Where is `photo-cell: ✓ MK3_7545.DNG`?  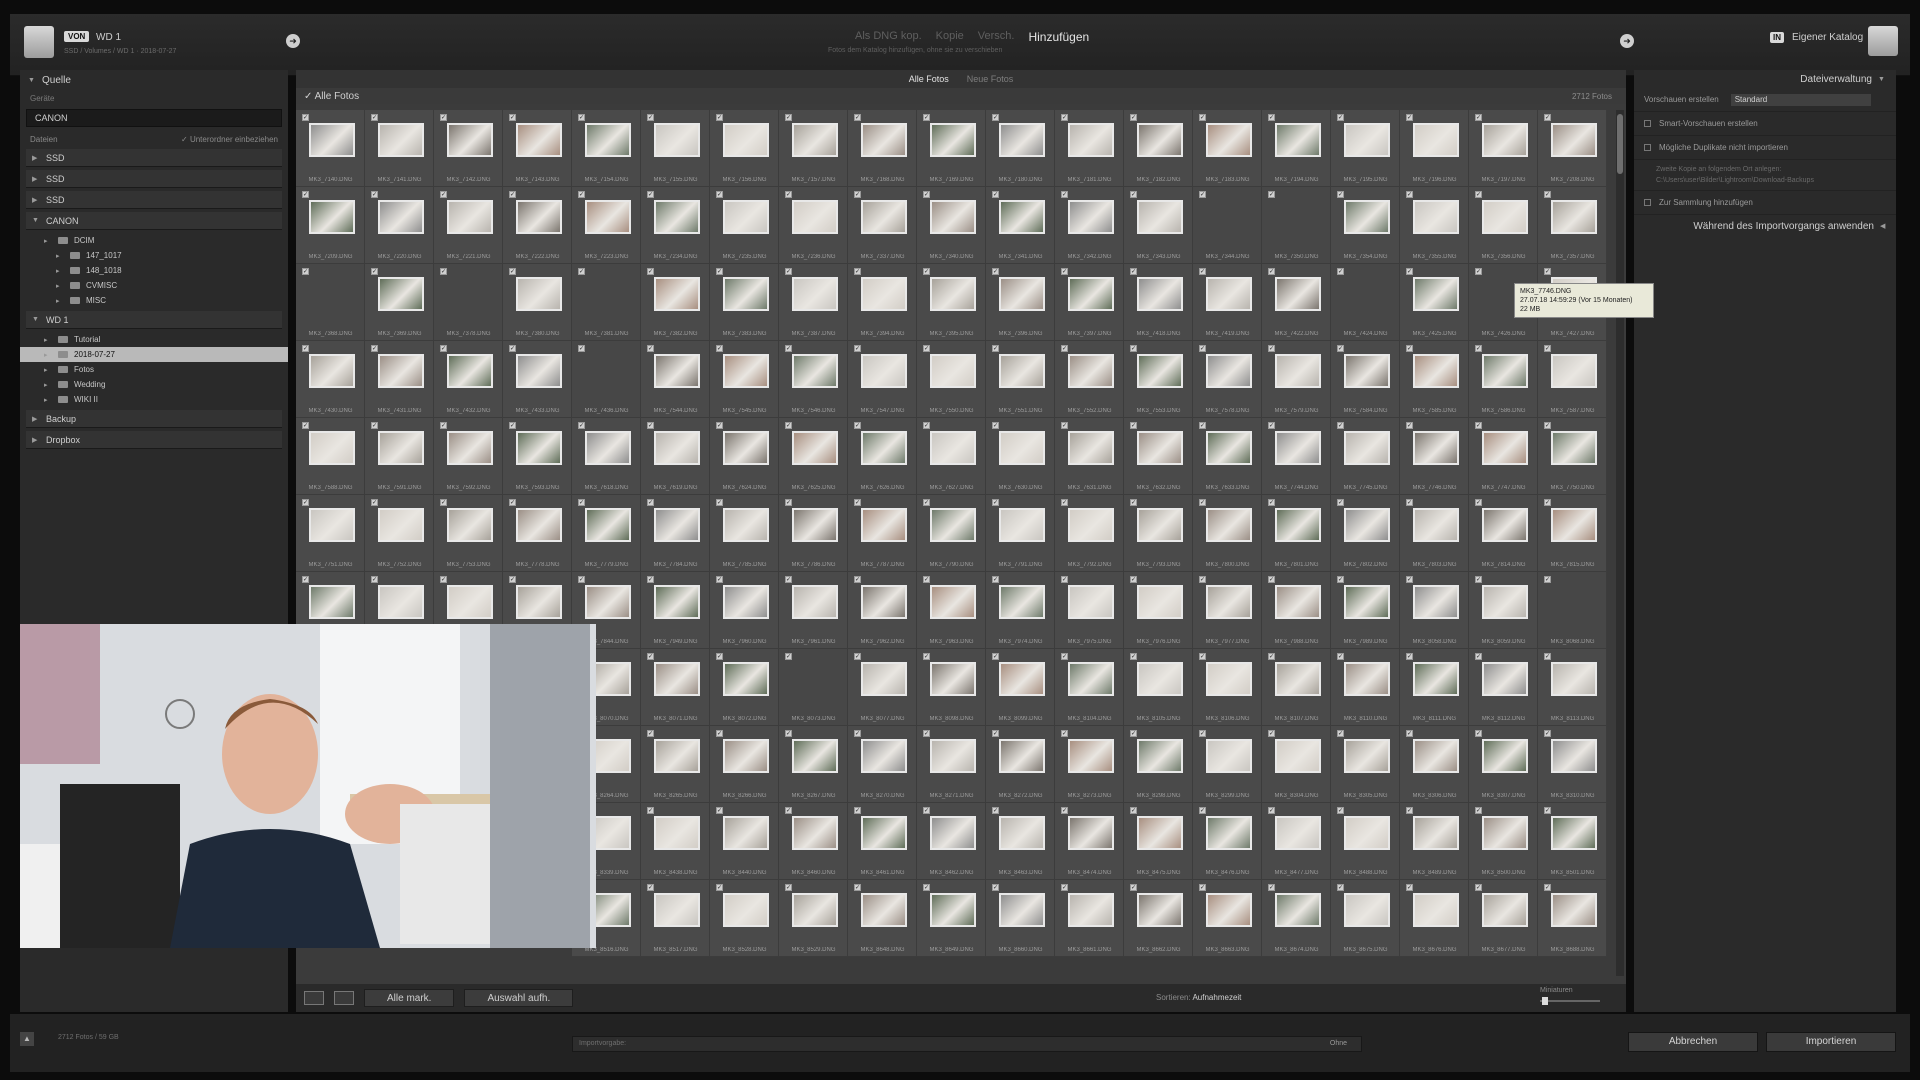
photo-cell: ✓ MK3_7545.DNG is located at coordinates (744, 379).